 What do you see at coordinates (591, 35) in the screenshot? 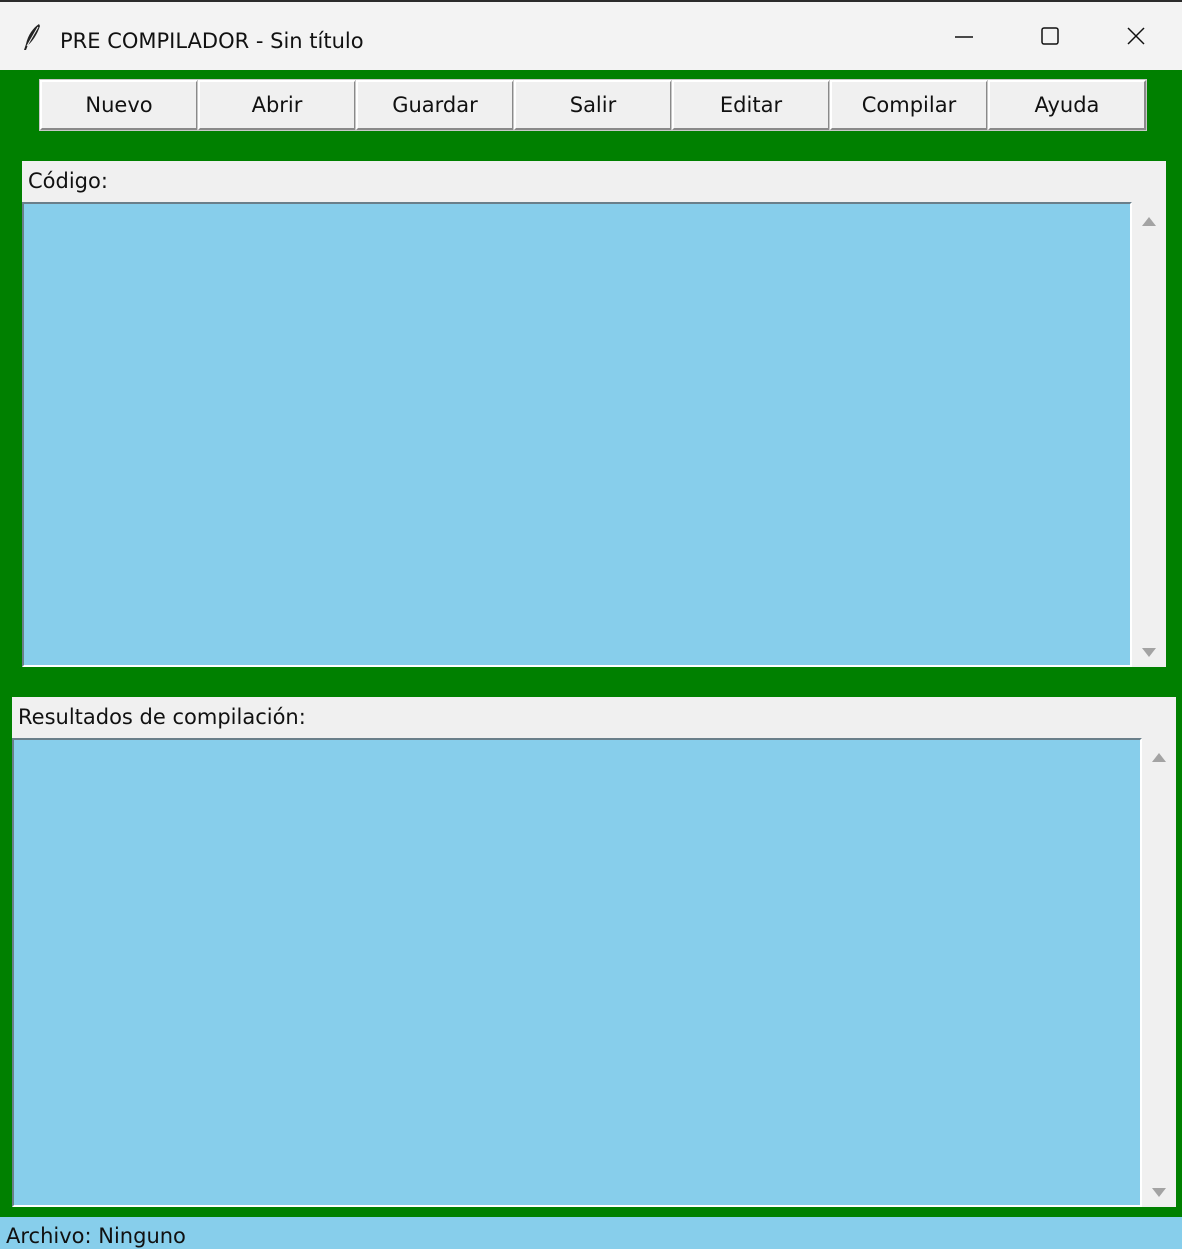
I see `title-bar: PRE COMPILADOR - Sin título` at bounding box center [591, 35].